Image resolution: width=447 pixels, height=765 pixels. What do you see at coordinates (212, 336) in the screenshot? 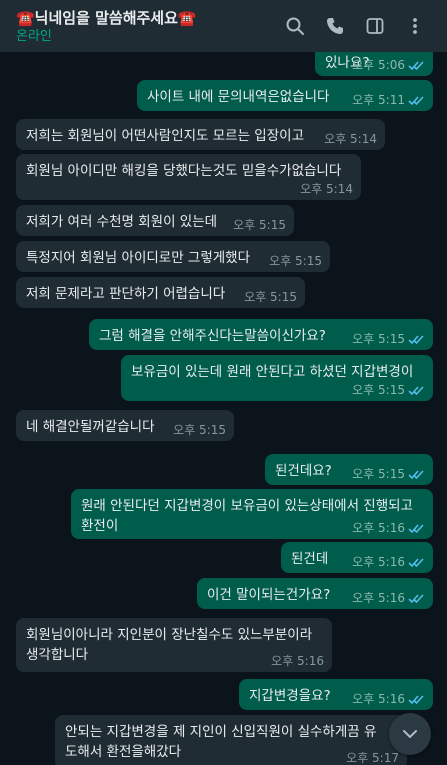
I see `message-text: 그럼 해결을 안해주신다는말씀이신가요?` at bounding box center [212, 336].